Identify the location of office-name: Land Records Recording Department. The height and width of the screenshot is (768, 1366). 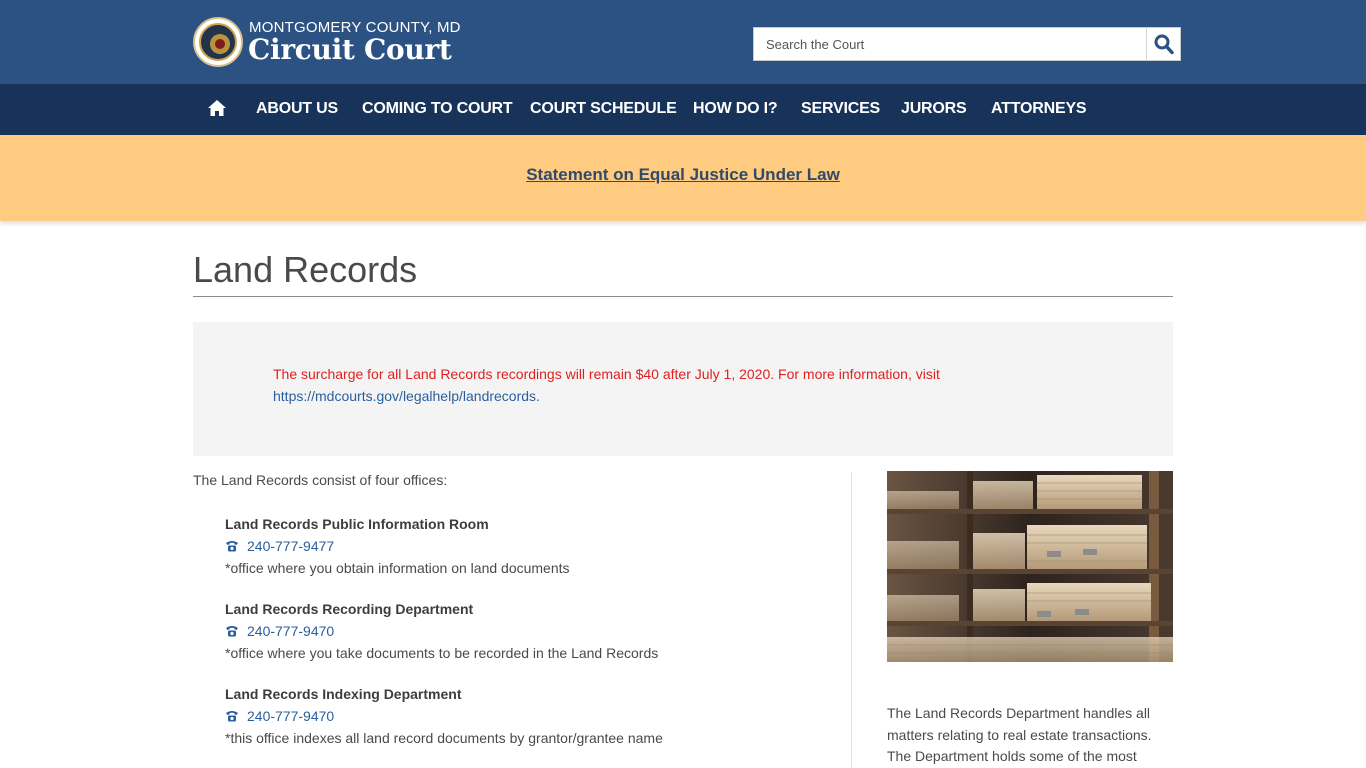
(349, 609).